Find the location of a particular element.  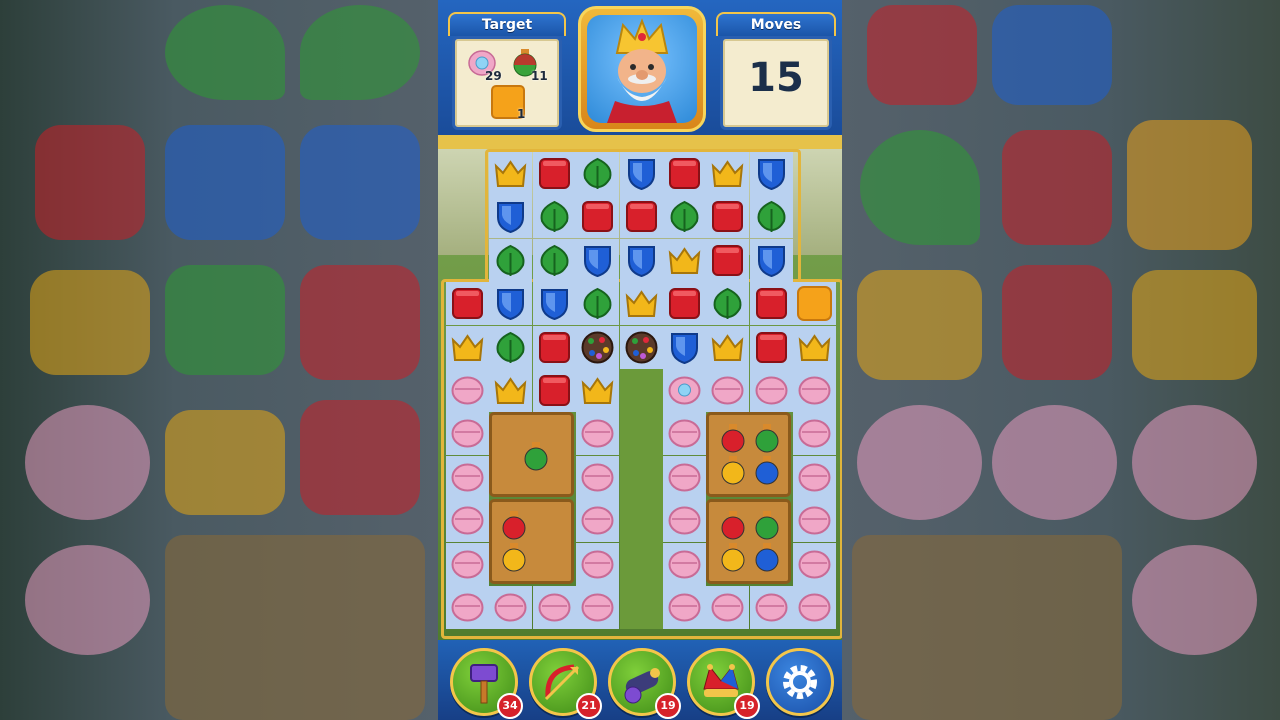

blur-shell is located at coordinates (1054, 462).